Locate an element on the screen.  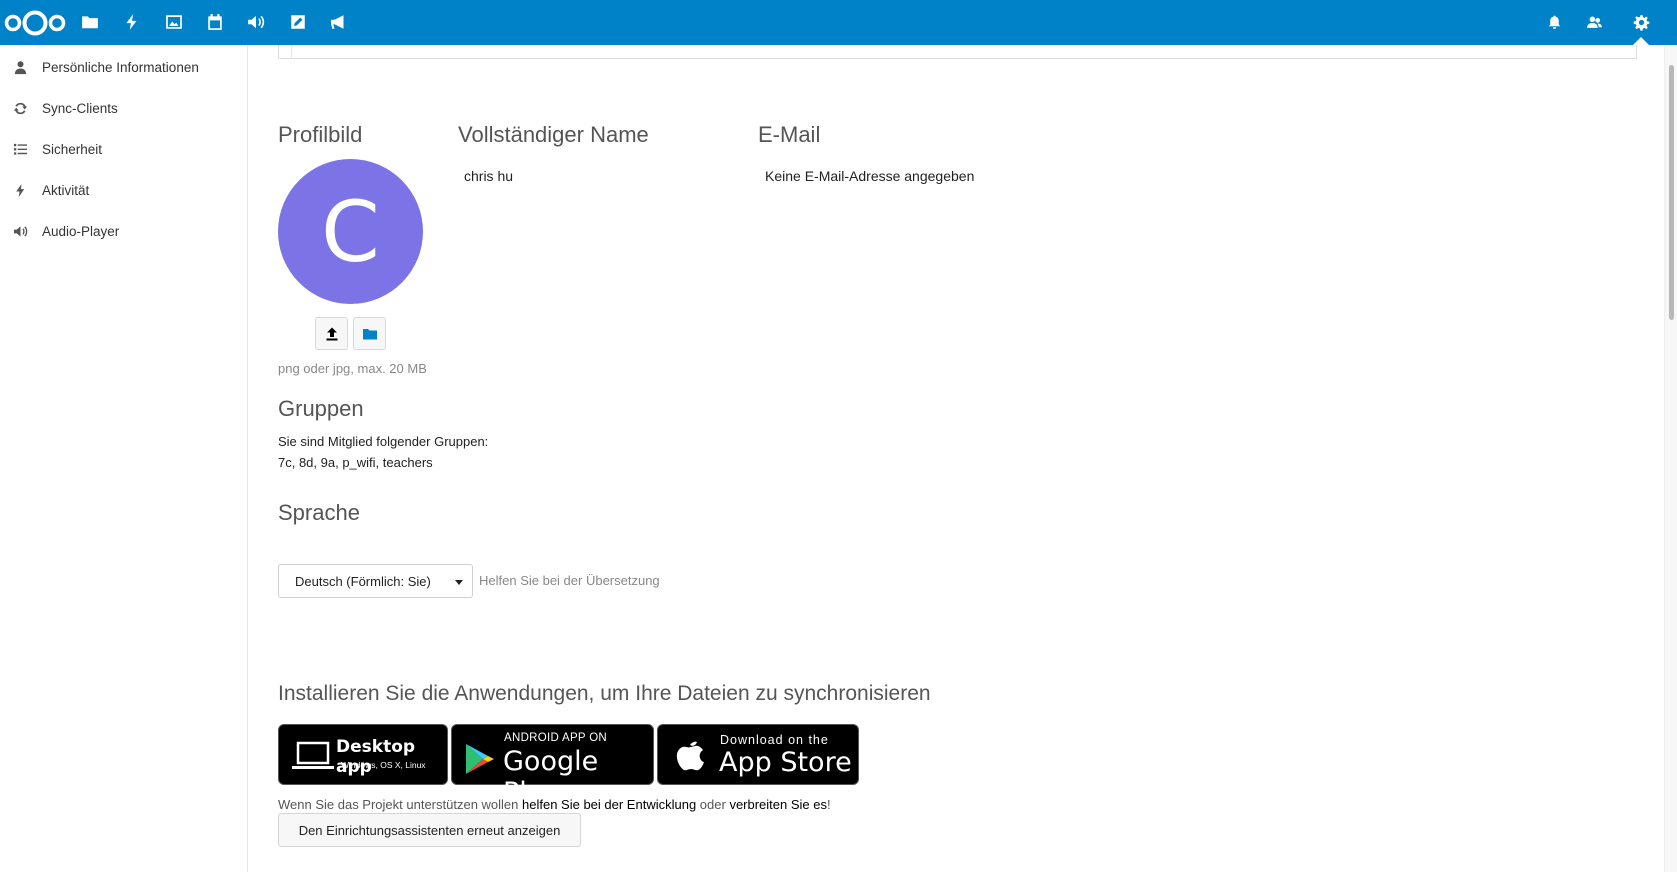
fullname-section-title: Vollständiger Name is located at coordinates (553, 134).